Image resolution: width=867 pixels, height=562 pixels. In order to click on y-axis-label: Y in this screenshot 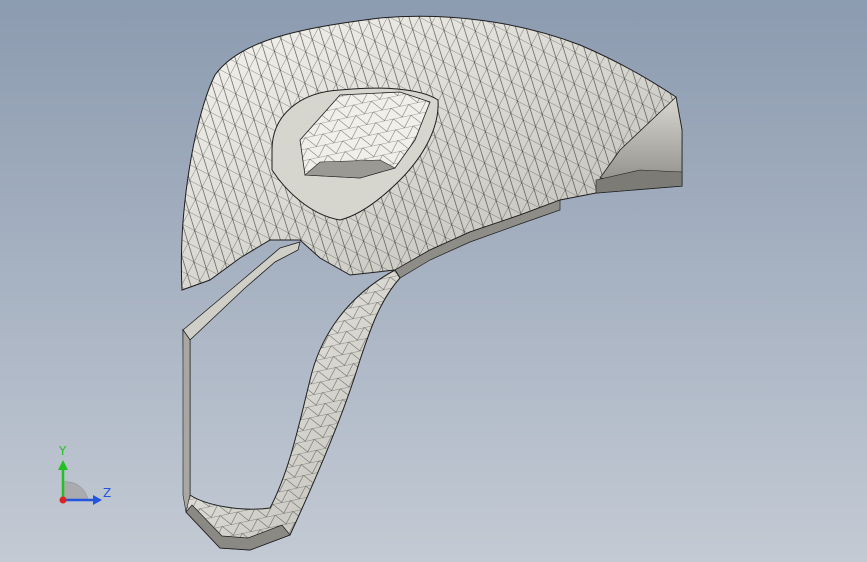, I will do `click(62, 451)`.